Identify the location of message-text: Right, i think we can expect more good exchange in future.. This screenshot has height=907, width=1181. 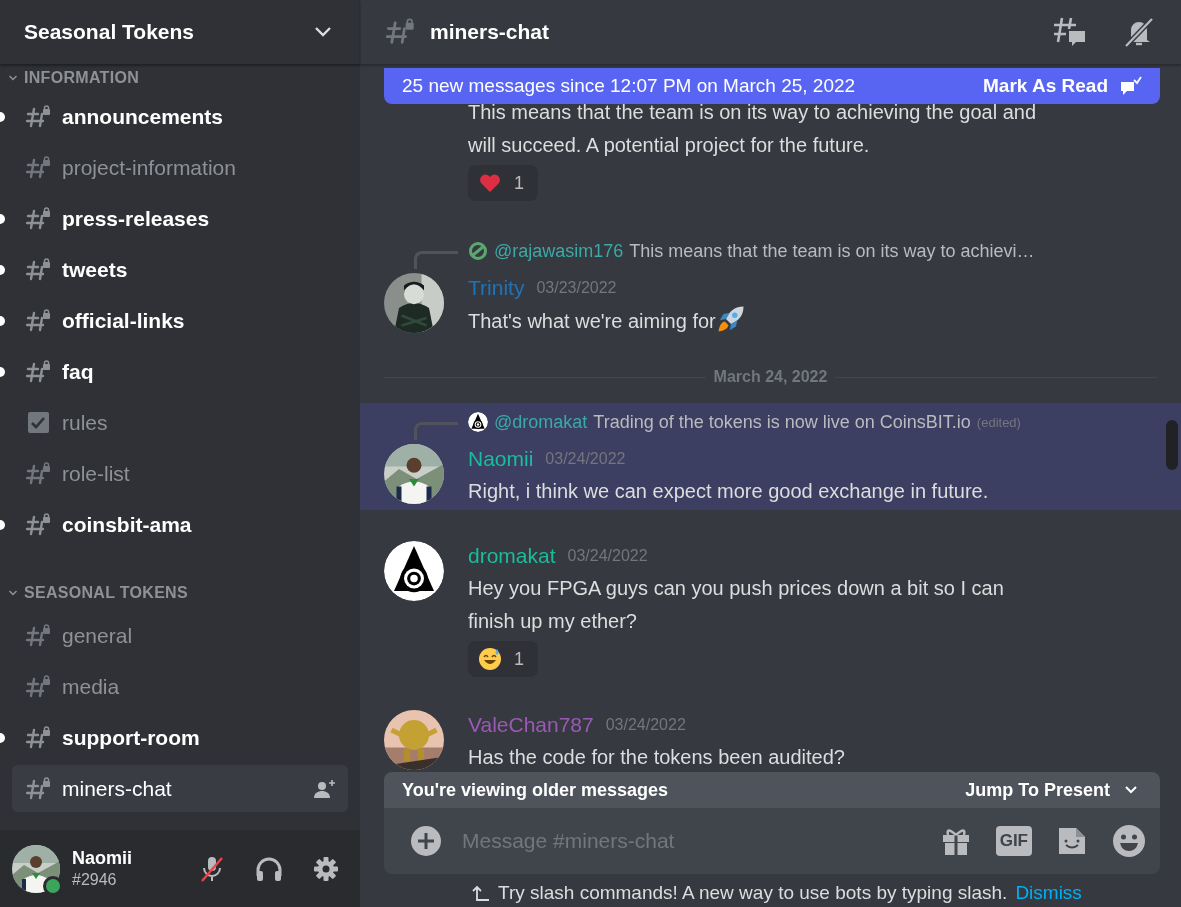
(728, 491).